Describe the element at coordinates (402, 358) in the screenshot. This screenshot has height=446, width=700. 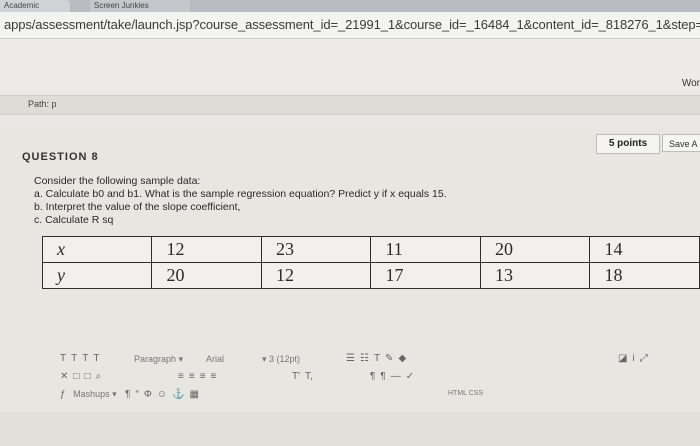
I see `clear-format-icon: ◆` at that location.